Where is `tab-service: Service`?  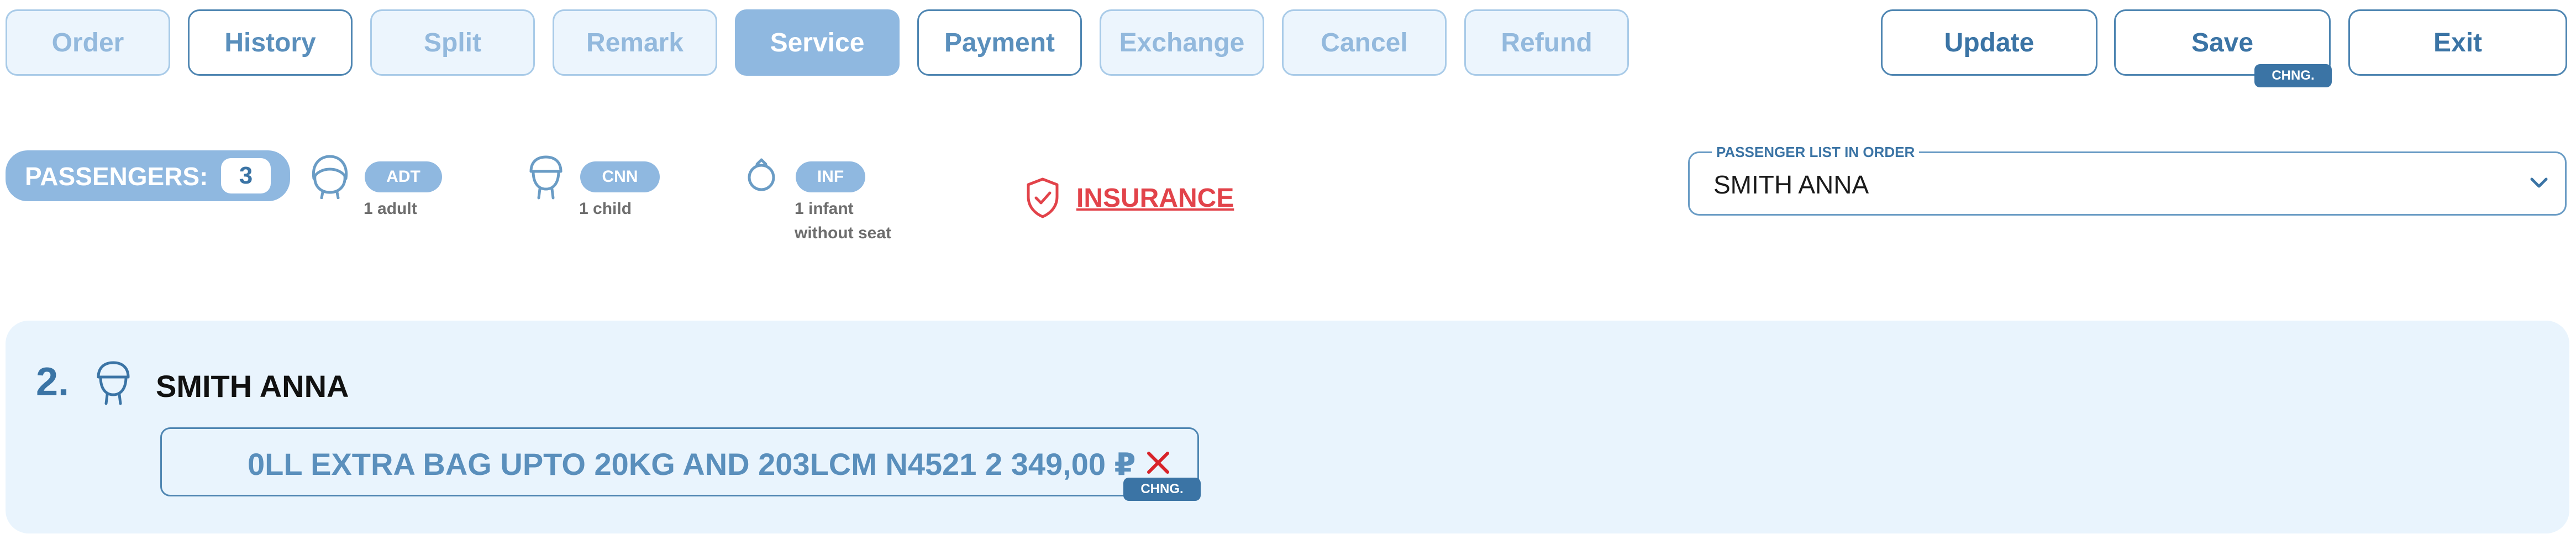
tab-service: Service is located at coordinates (817, 42).